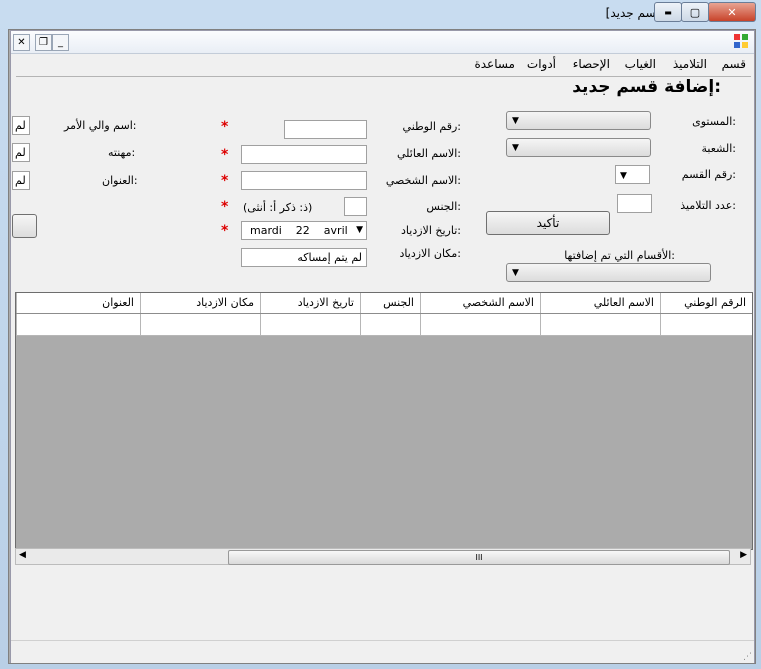 This screenshot has height=669, width=761. I want to click on birth-date-picker: mardi 22 avril ▼, so click(304, 230).